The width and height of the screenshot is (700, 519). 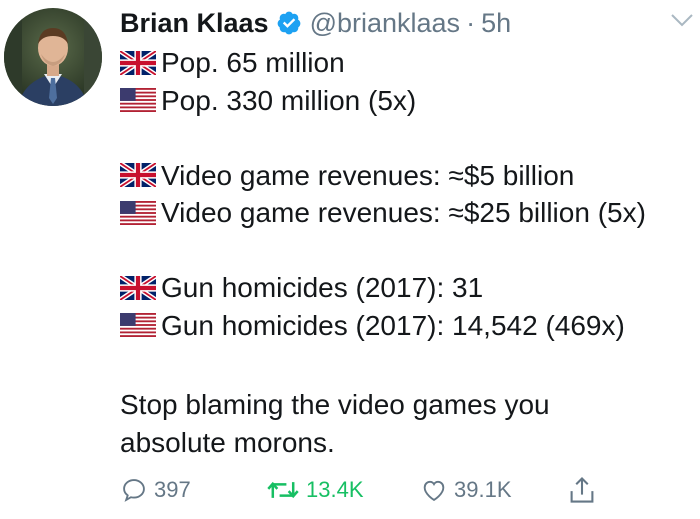 I want to click on reply-count: 397, so click(x=172, y=489).